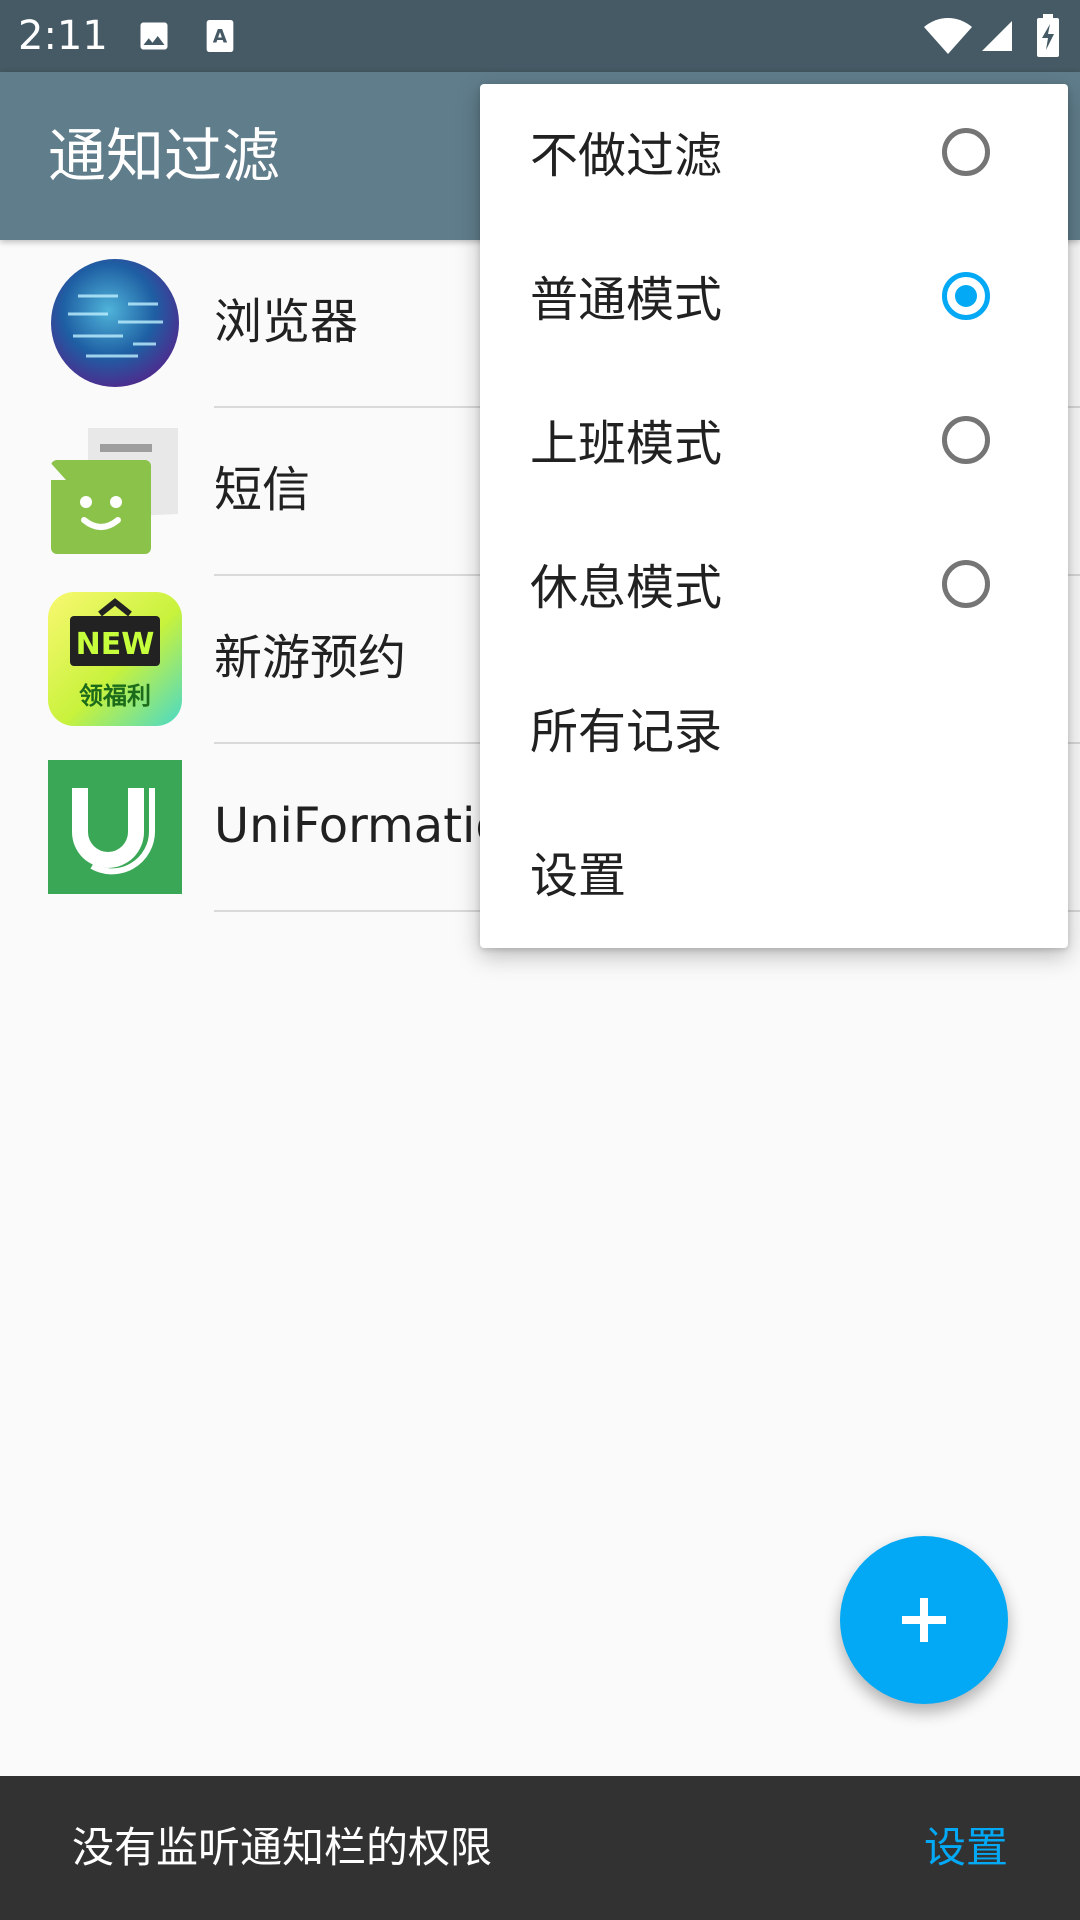 The height and width of the screenshot is (1920, 1080). I want to click on page-title: 通知过滤, so click(164, 156).